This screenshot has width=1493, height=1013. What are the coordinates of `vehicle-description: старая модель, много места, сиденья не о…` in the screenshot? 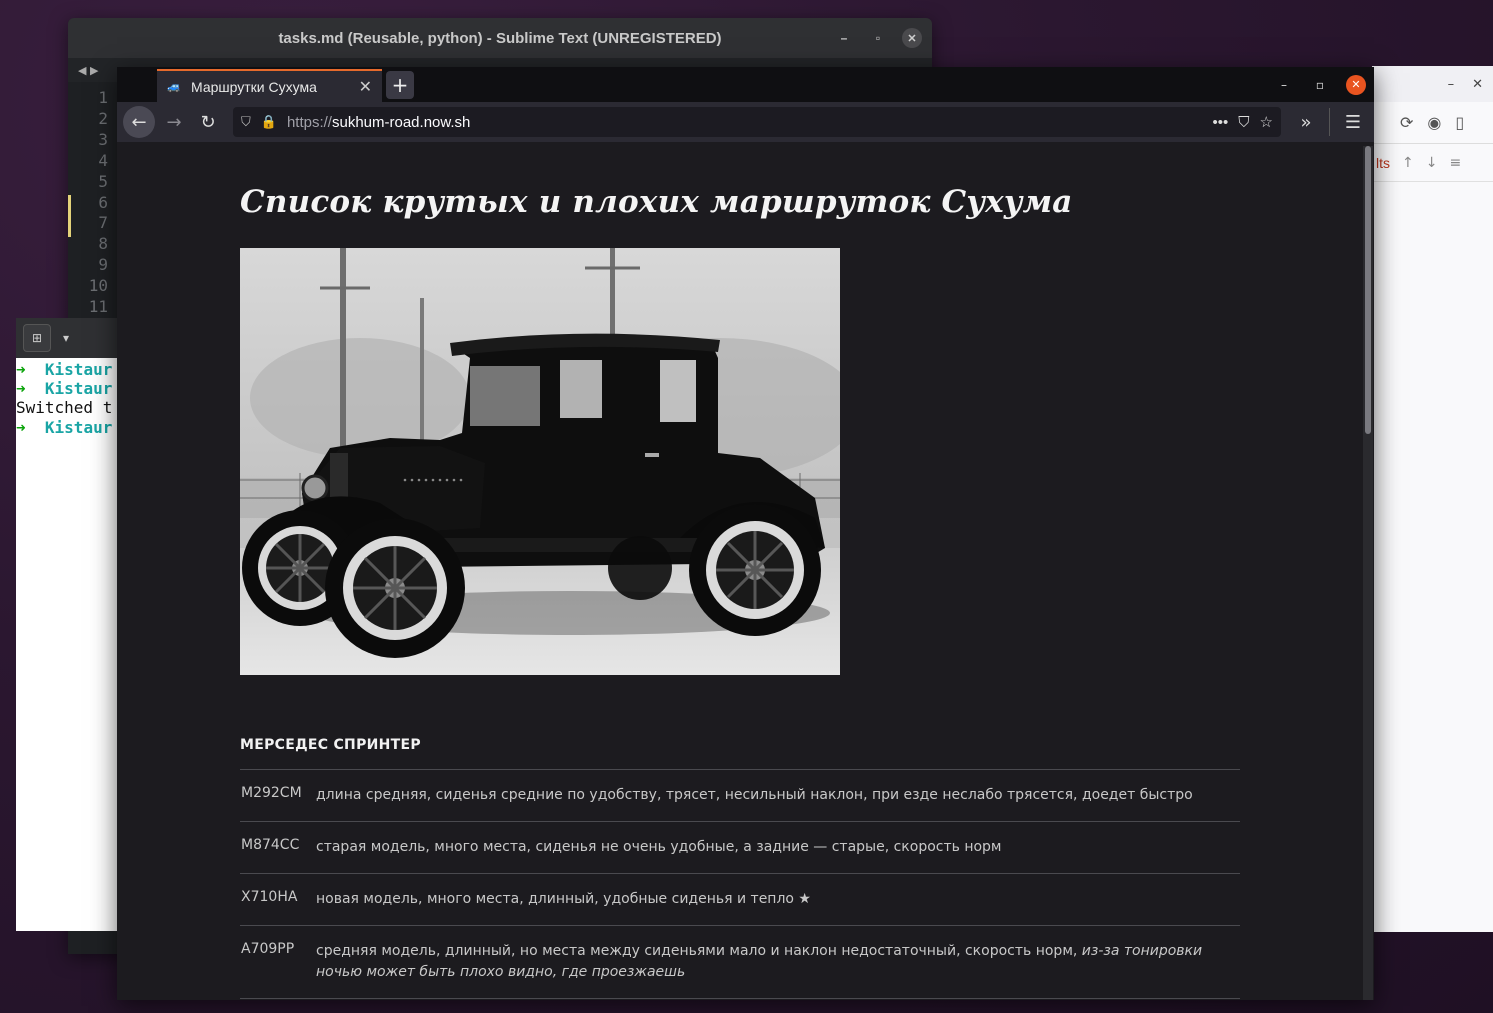 It's located at (778, 847).